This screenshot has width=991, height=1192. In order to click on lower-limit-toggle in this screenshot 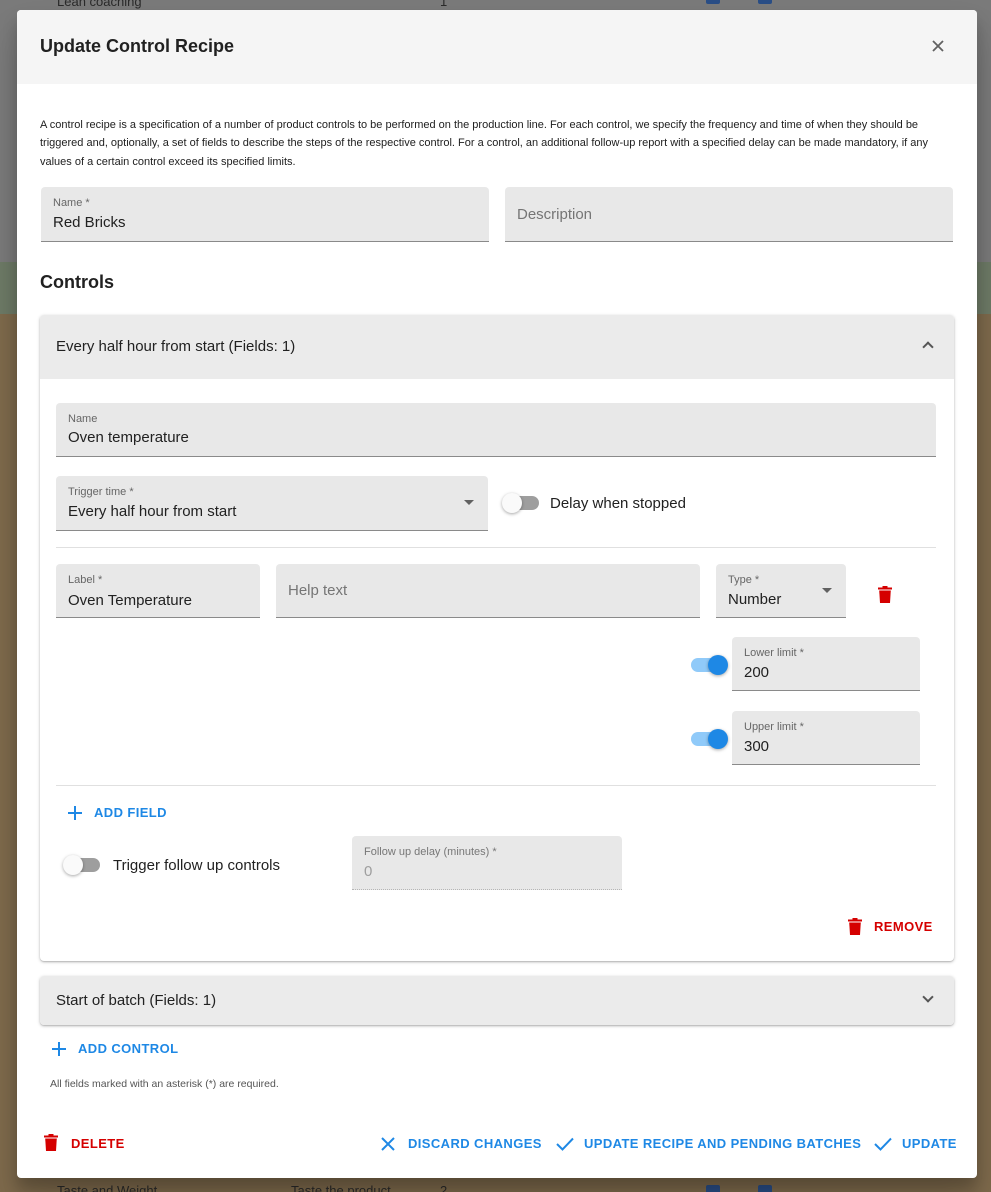, I will do `click(708, 665)`.